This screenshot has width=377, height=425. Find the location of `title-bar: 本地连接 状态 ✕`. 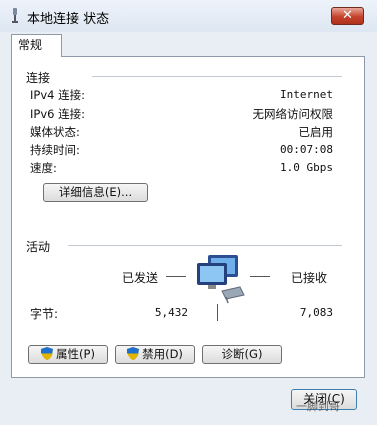

title-bar: 本地连接 状态 ✕ is located at coordinates (188, 16).